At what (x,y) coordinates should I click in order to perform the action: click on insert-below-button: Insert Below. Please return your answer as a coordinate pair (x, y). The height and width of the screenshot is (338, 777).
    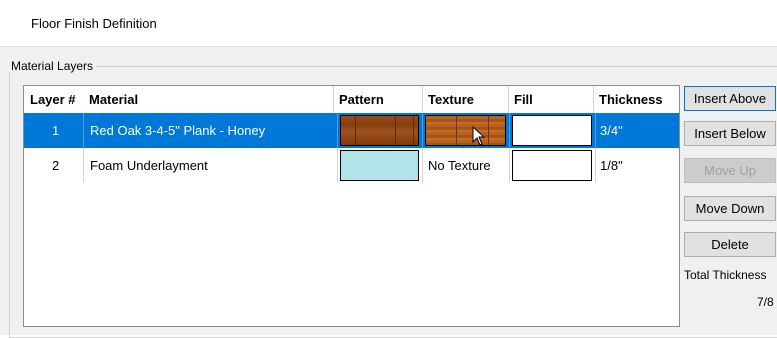
    Looking at the image, I should click on (730, 133).